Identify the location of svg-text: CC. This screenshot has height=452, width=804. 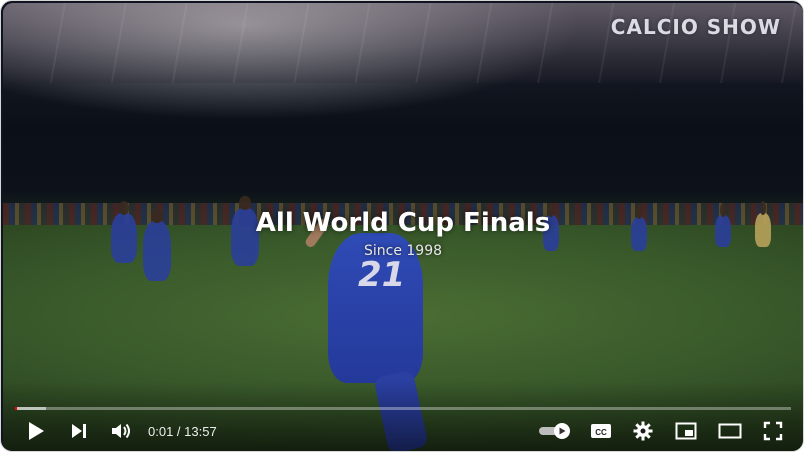
(601, 432).